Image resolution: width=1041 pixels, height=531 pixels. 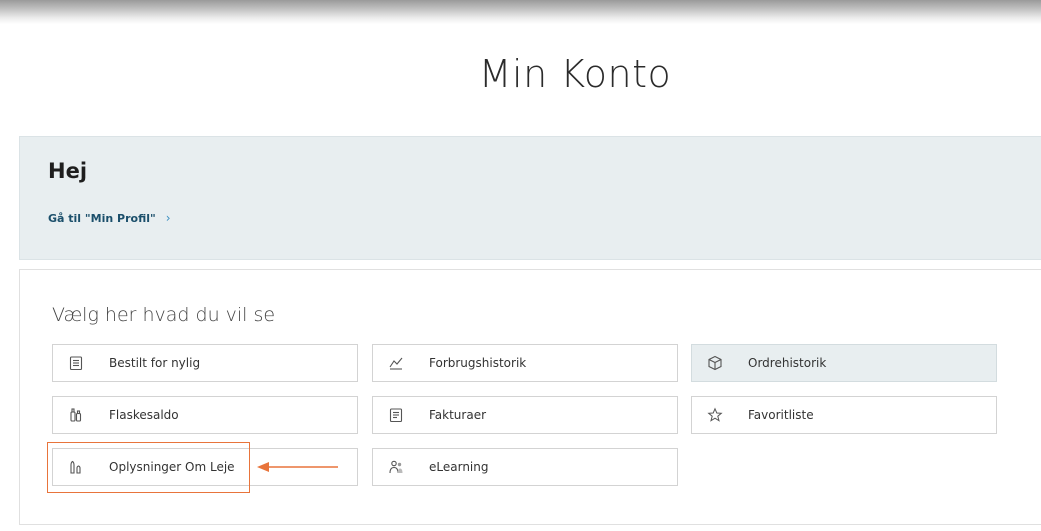 What do you see at coordinates (781, 415) in the screenshot?
I see `tile-label: Favoritliste` at bounding box center [781, 415].